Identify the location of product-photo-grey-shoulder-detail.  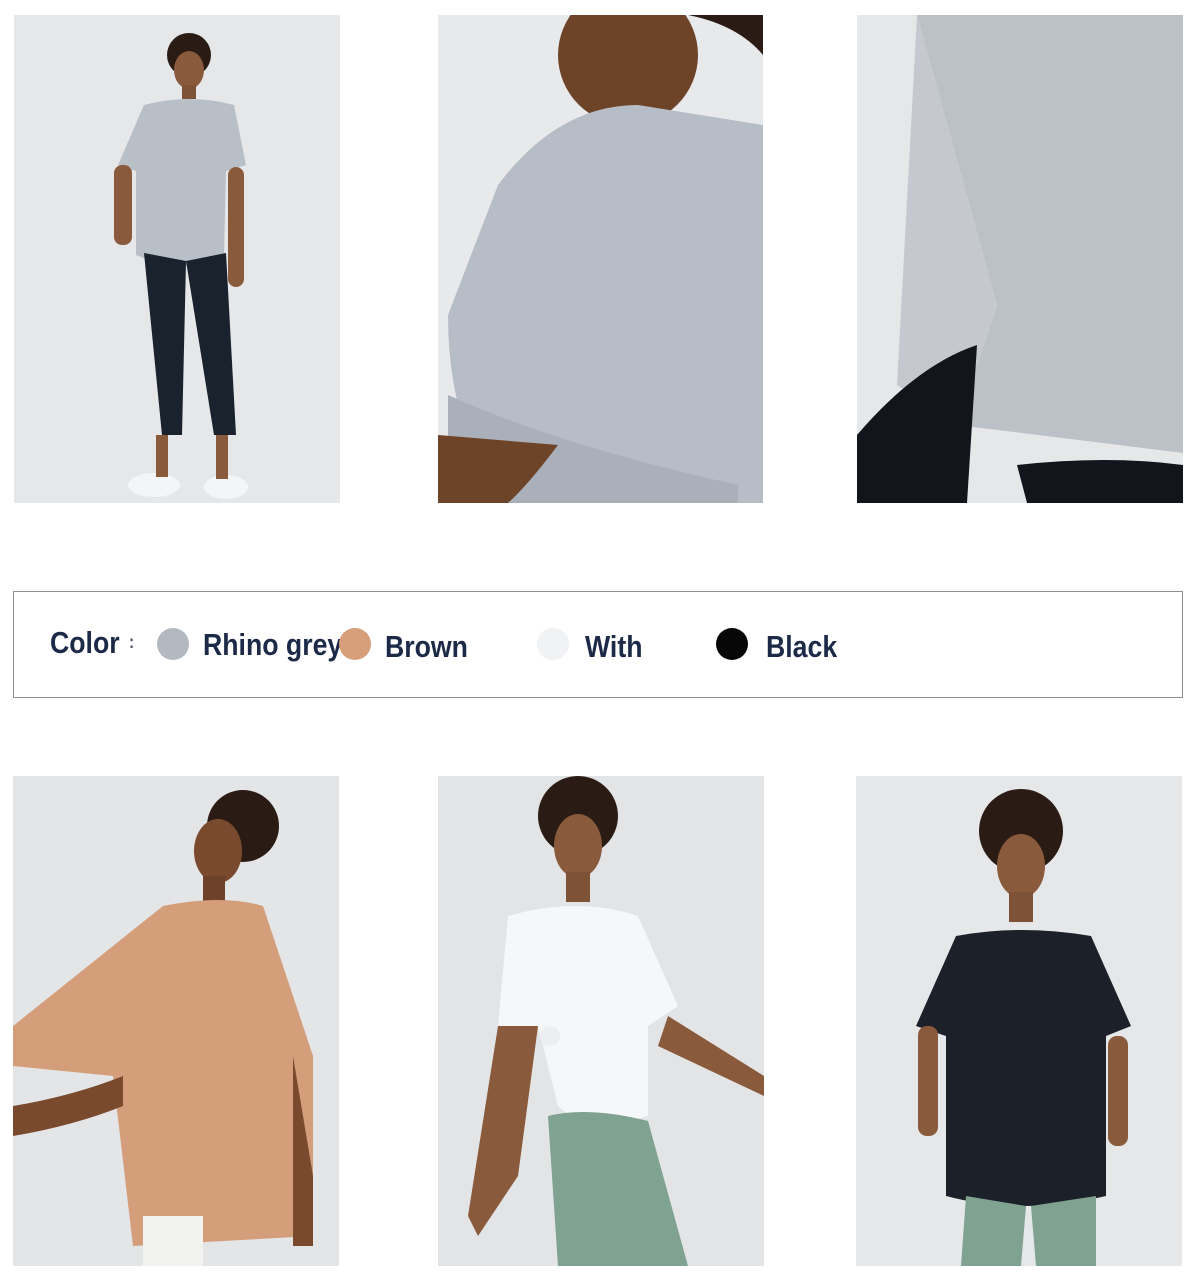
(600, 259).